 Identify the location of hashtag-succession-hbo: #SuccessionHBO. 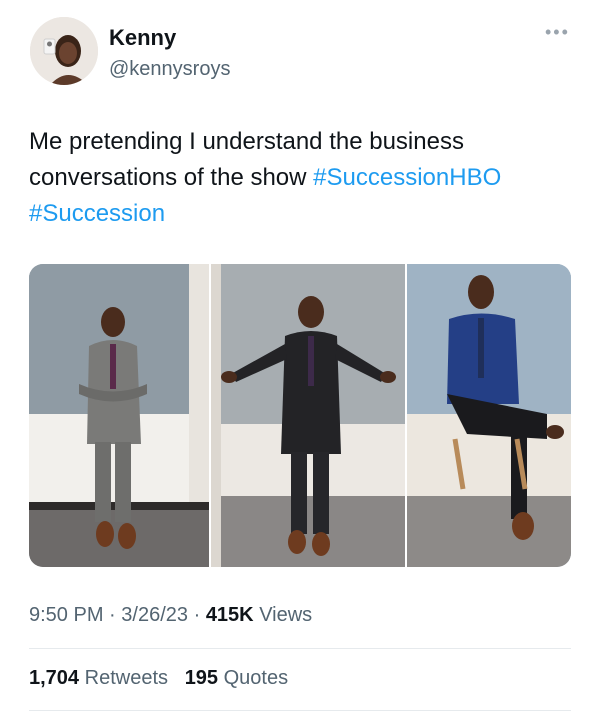
(407, 177).